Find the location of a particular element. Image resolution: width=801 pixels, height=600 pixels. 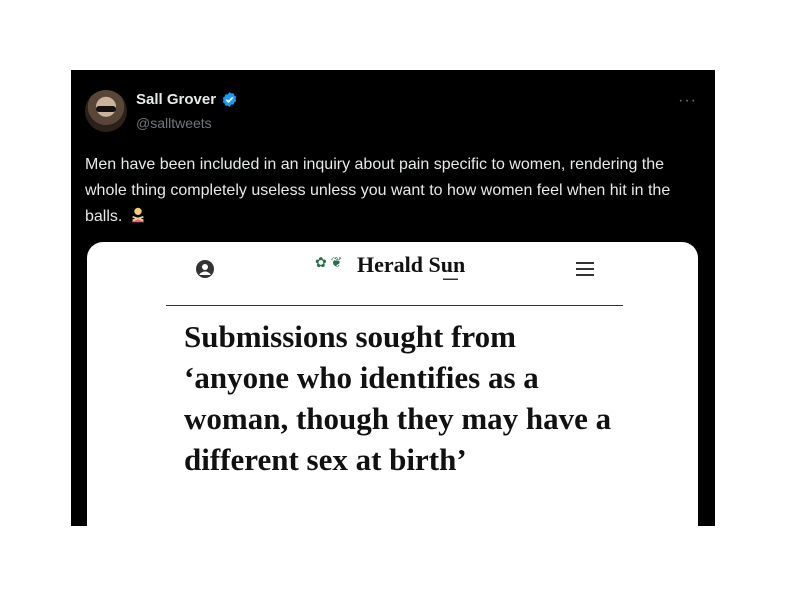

person-gesturing-no-emoji-icon is located at coordinates (138, 215).